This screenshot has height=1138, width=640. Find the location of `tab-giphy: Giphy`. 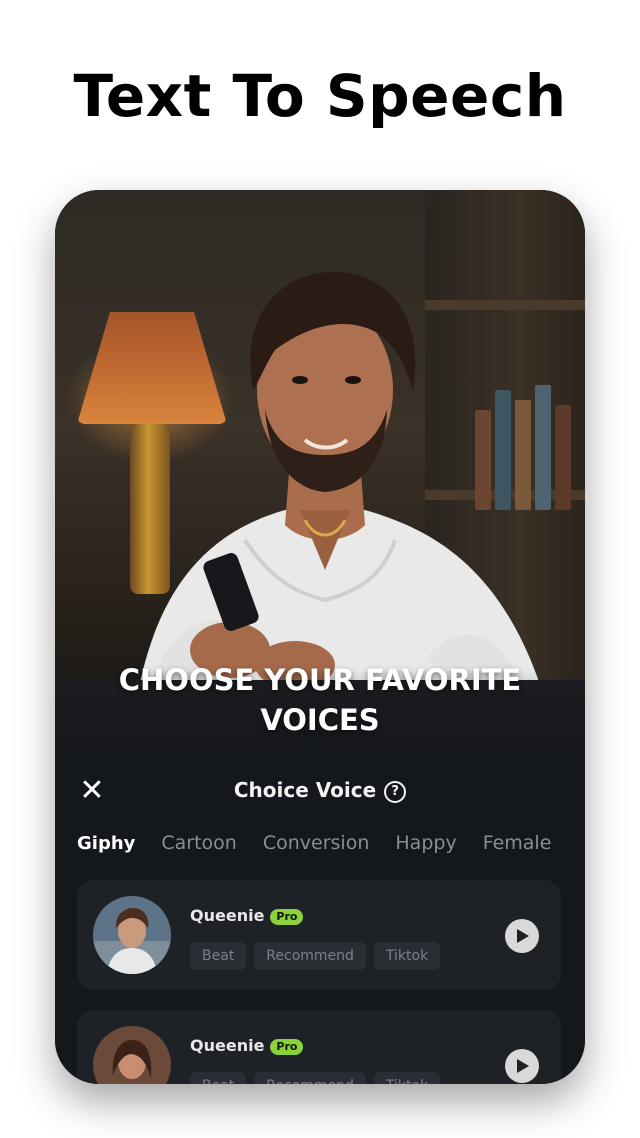

tab-giphy: Giphy is located at coordinates (106, 843).